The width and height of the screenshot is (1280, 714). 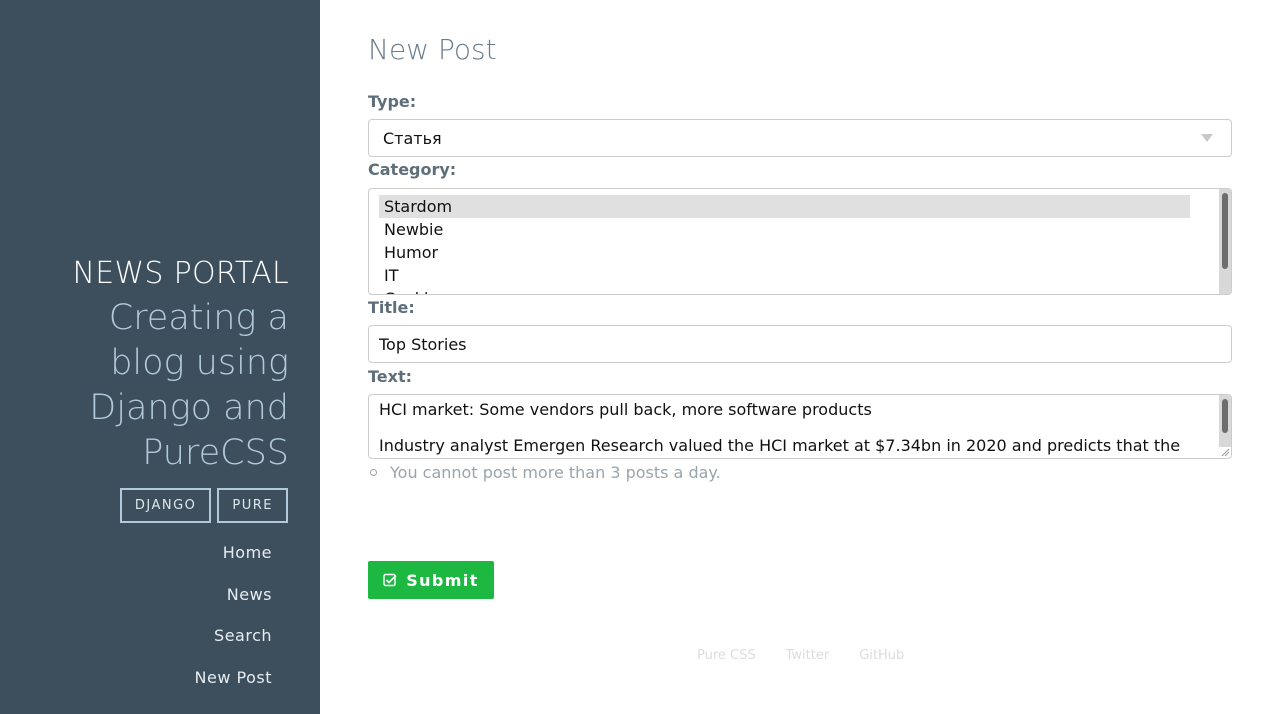 I want to click on text-scrollbar, so click(x=1225, y=421).